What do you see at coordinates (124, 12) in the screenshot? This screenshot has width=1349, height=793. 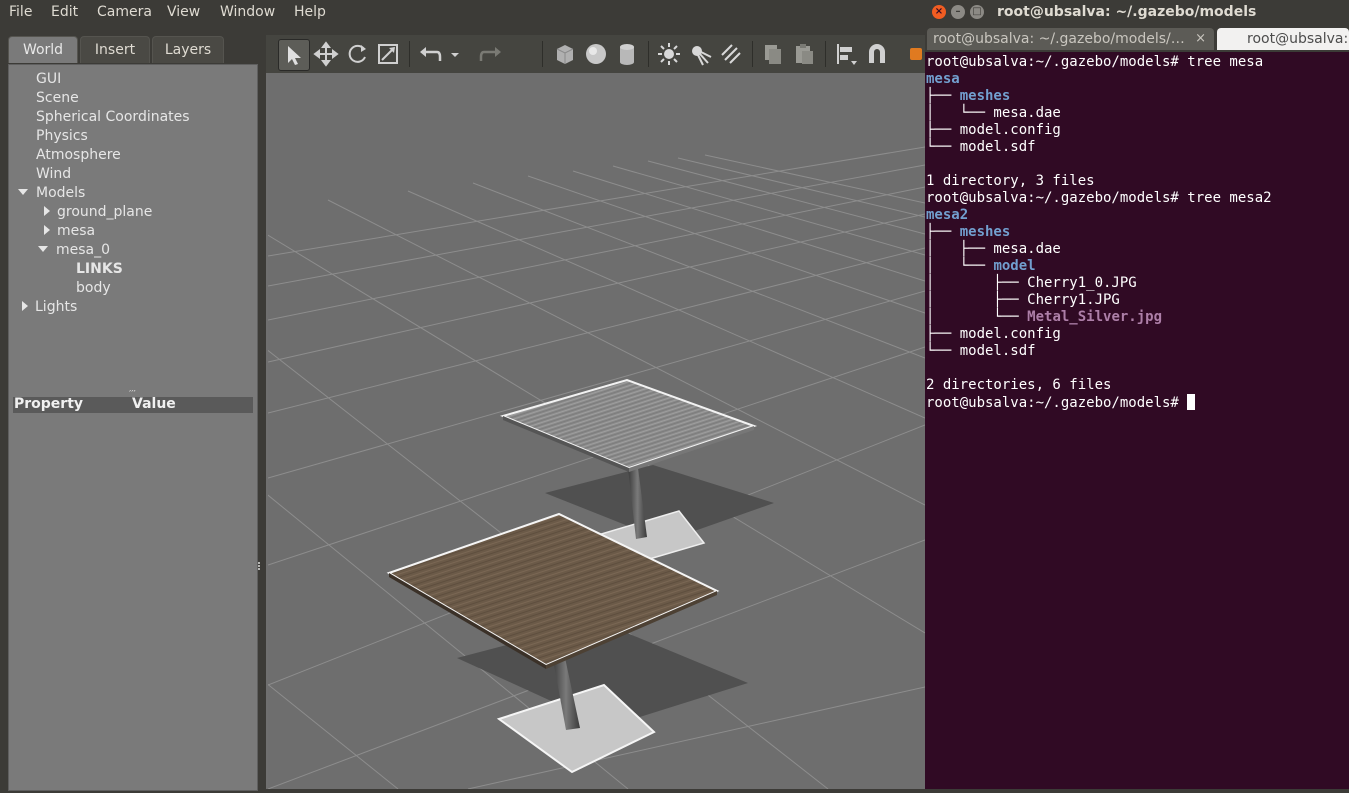 I see `menu-camera: Camera` at bounding box center [124, 12].